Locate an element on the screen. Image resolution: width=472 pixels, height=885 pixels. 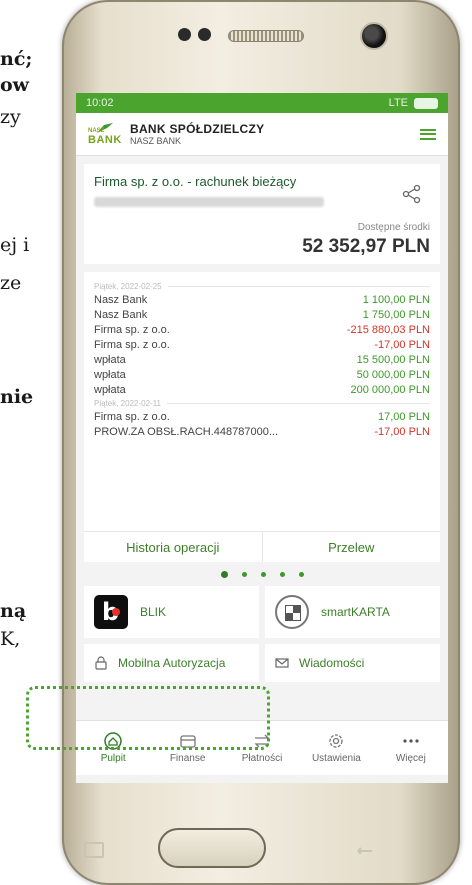
recent-apps-button is located at coordinates (94, 850).